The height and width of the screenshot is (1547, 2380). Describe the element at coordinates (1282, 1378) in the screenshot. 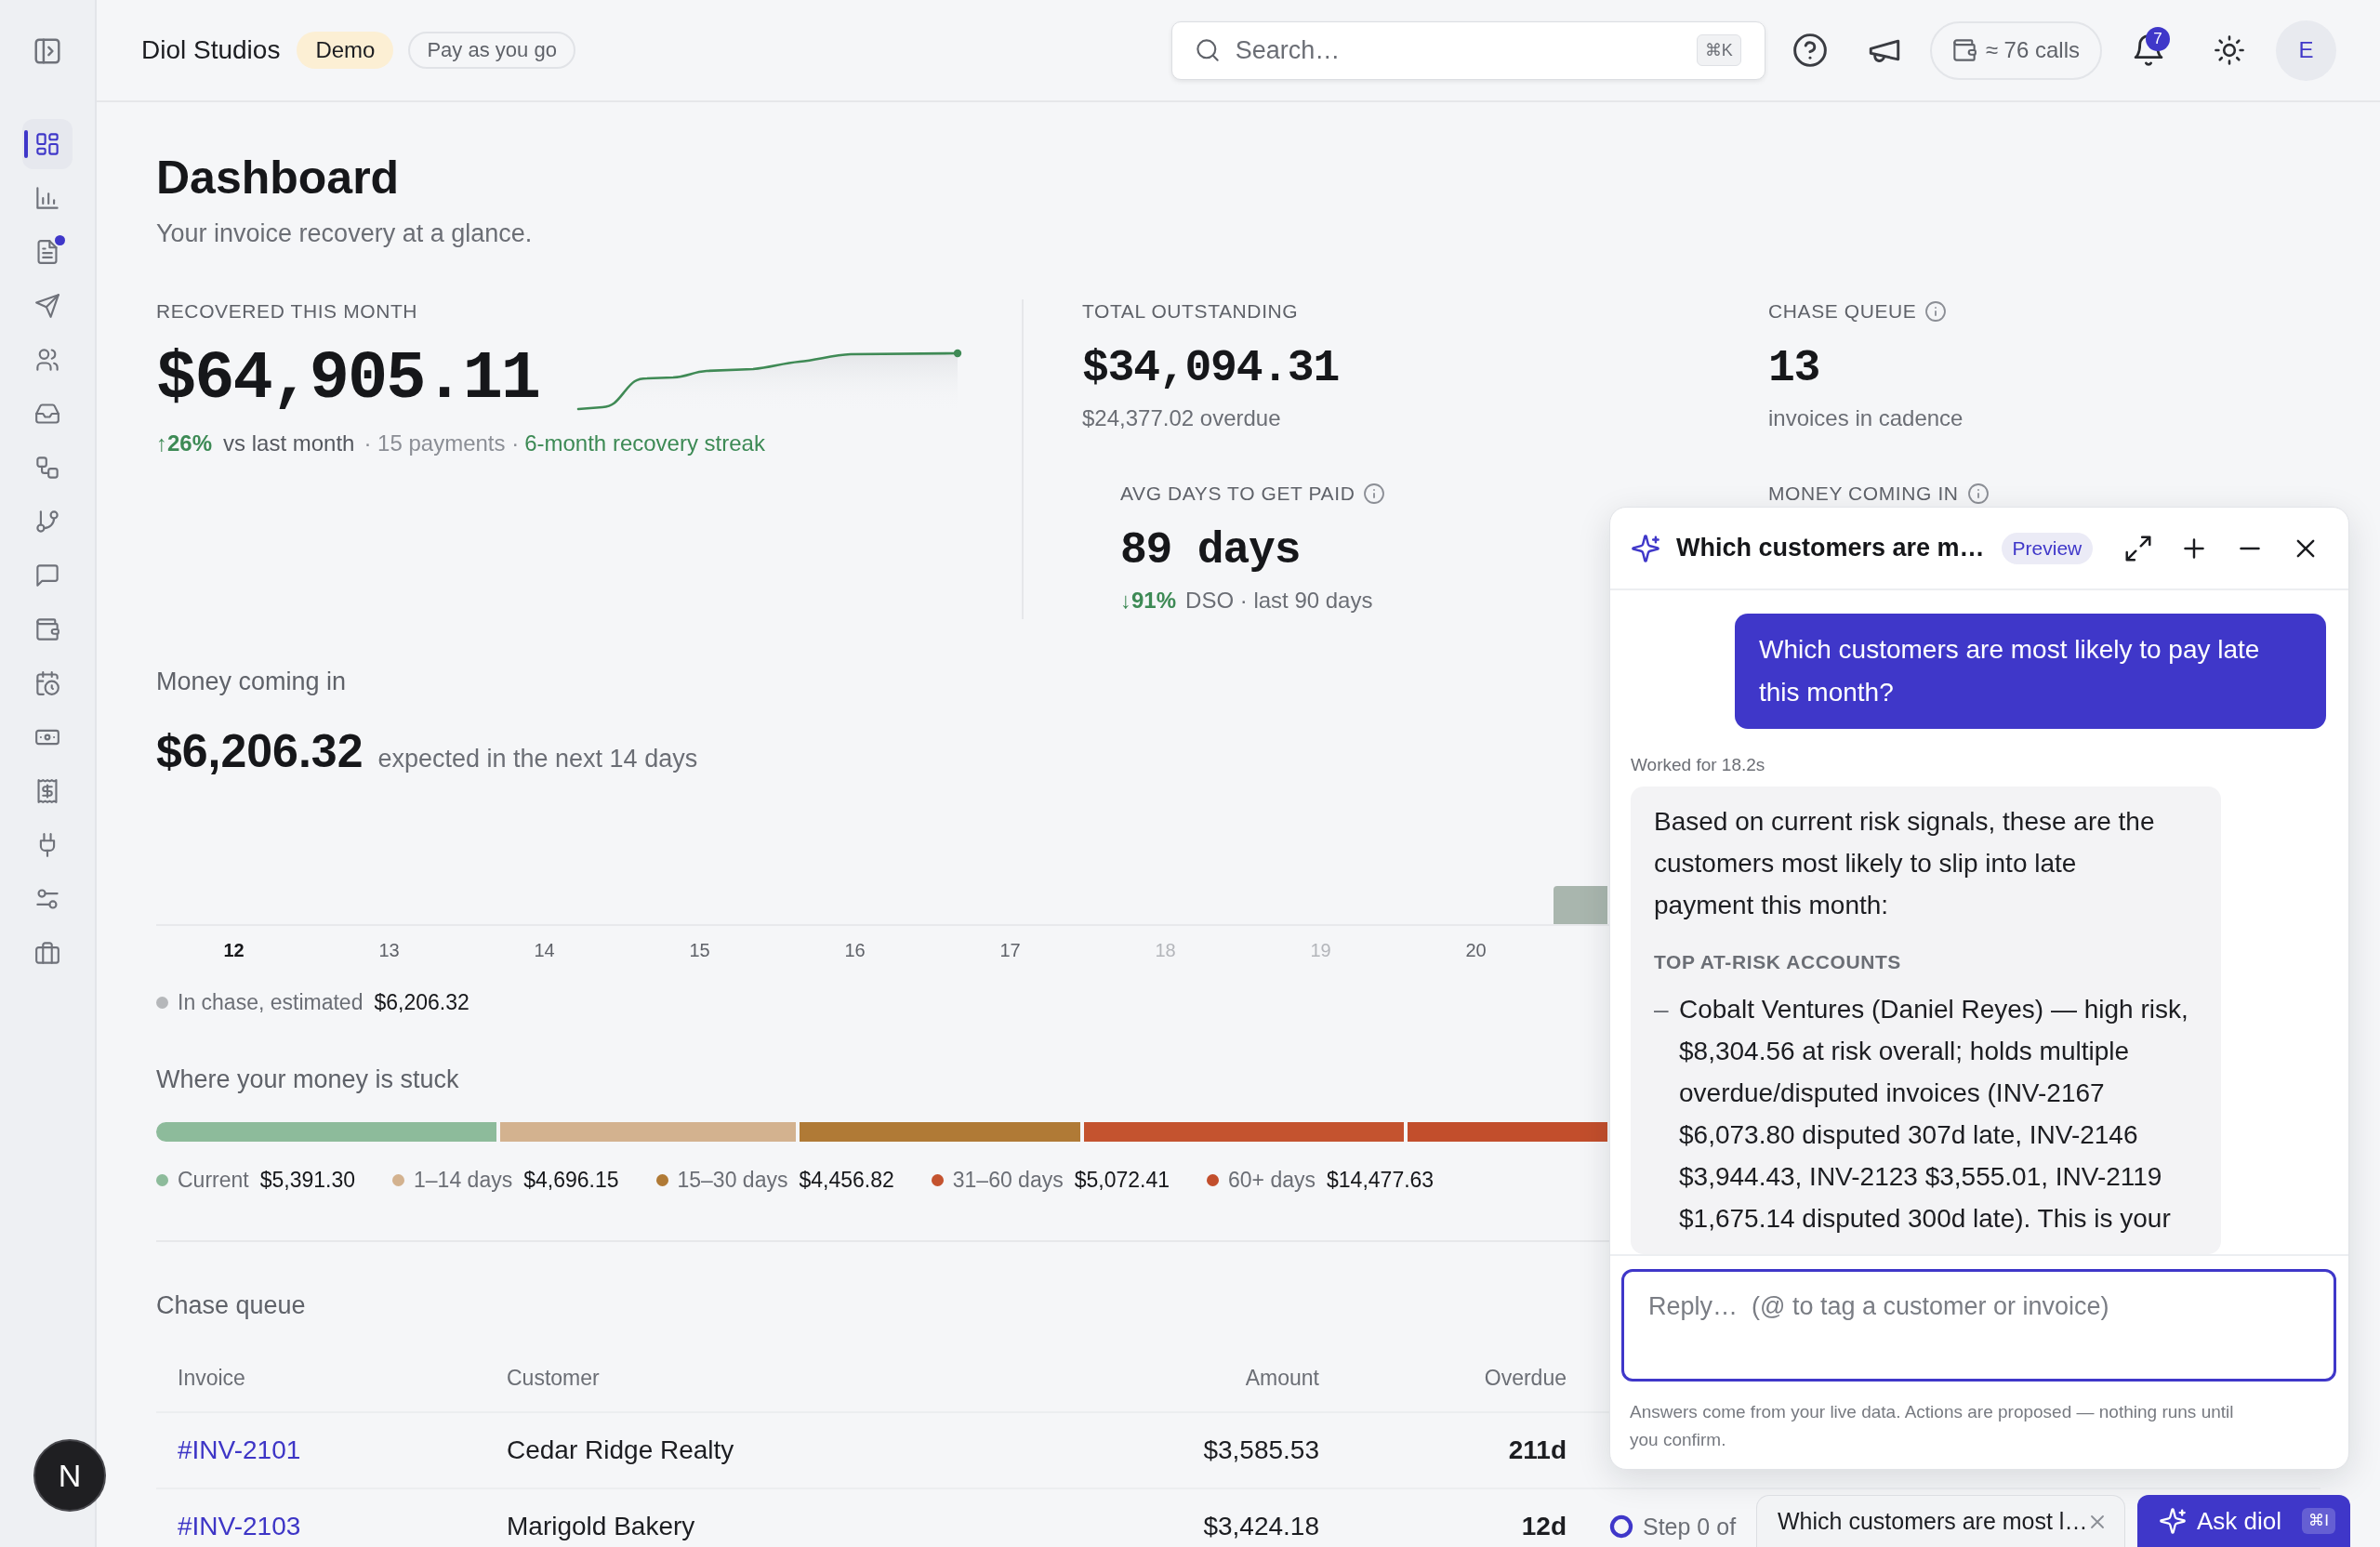

I see `column-header: Amount` at that location.